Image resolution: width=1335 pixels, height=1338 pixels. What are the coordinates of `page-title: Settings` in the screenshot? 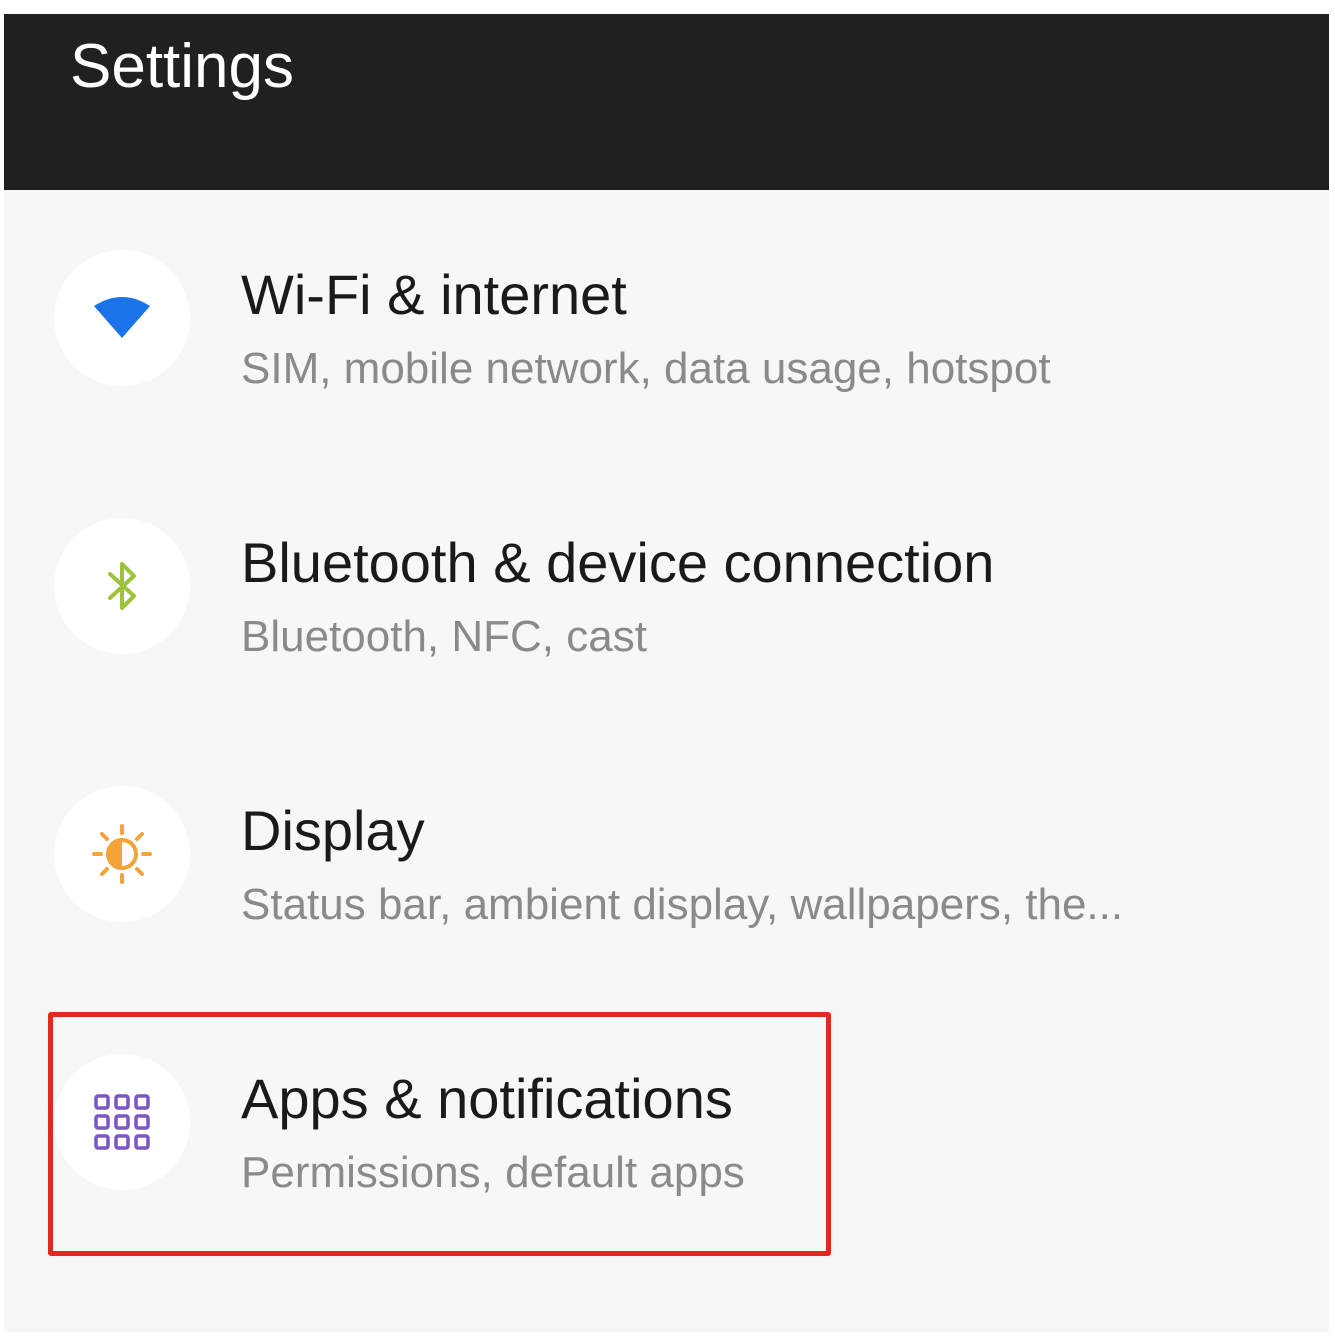 It's located at (182, 66).